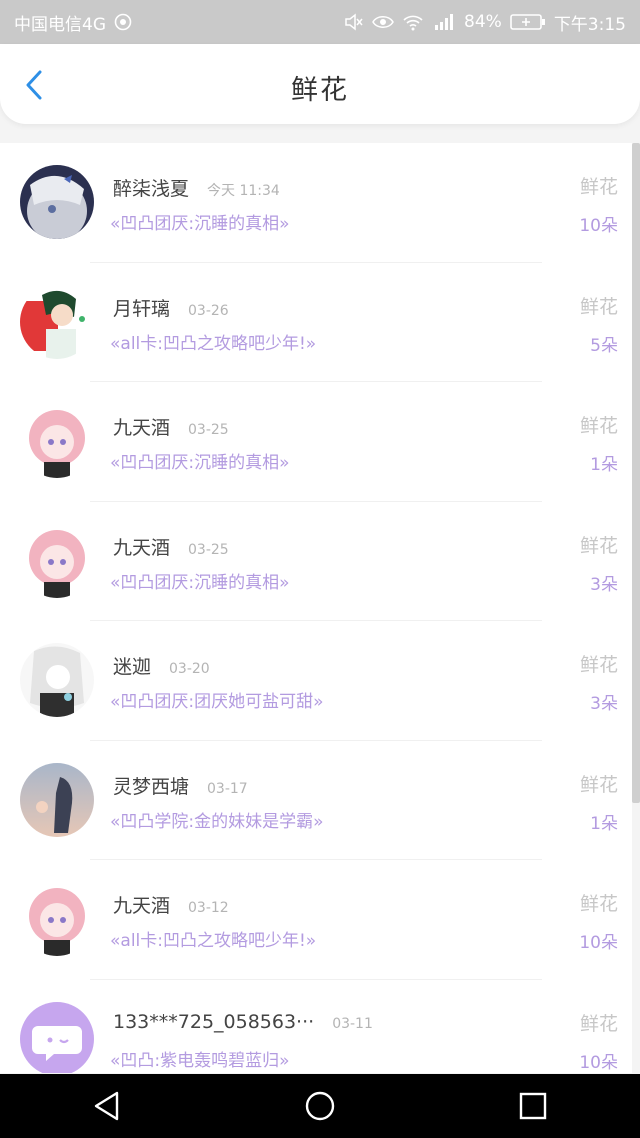 This screenshot has height=1138, width=640. Describe the element at coordinates (316, 801) in the screenshot. I see `list-item: 灵梦西塘 03-17 «凹凸学院:金的妹妹是学霸» 鲜花 1朵` at that location.